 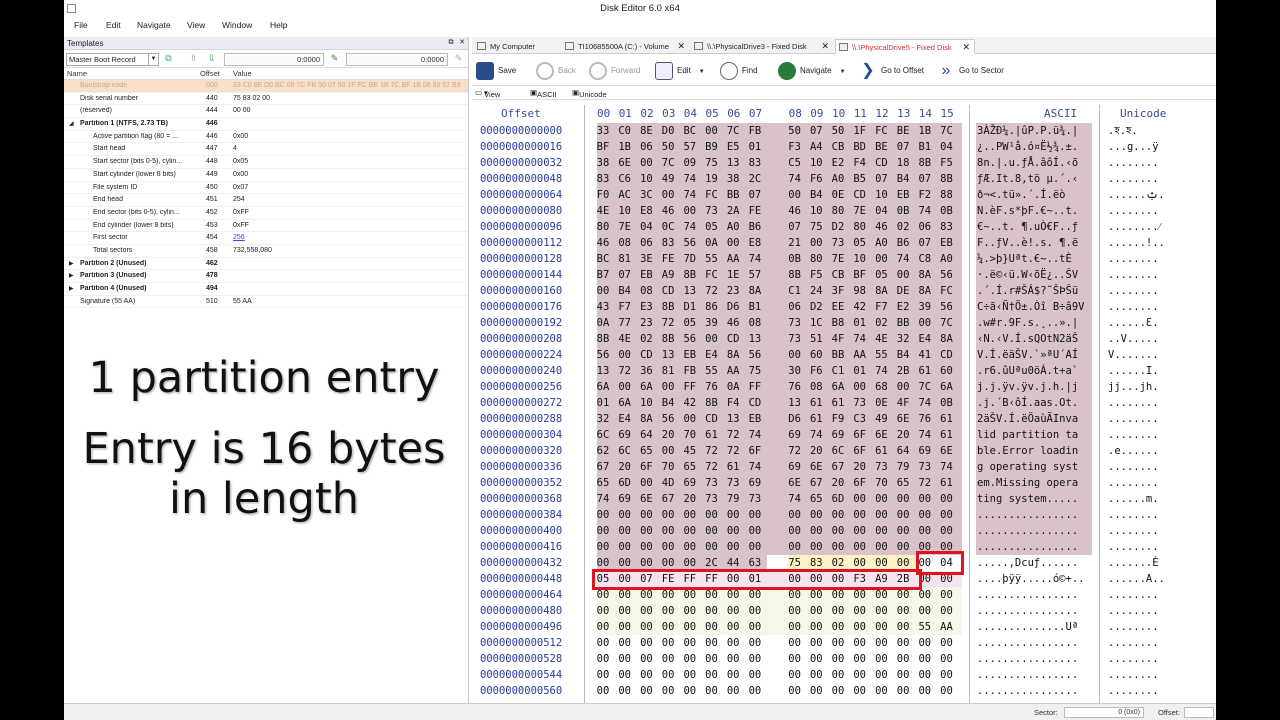 What do you see at coordinates (755, 163) in the screenshot?
I see `hex-byte: 83` at bounding box center [755, 163].